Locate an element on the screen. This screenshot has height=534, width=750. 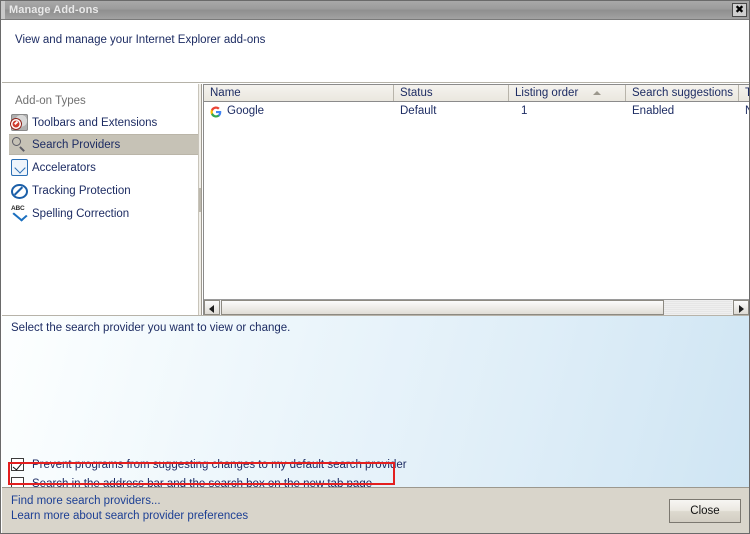
cell-search-suggestions: Enabled is located at coordinates (653, 111).